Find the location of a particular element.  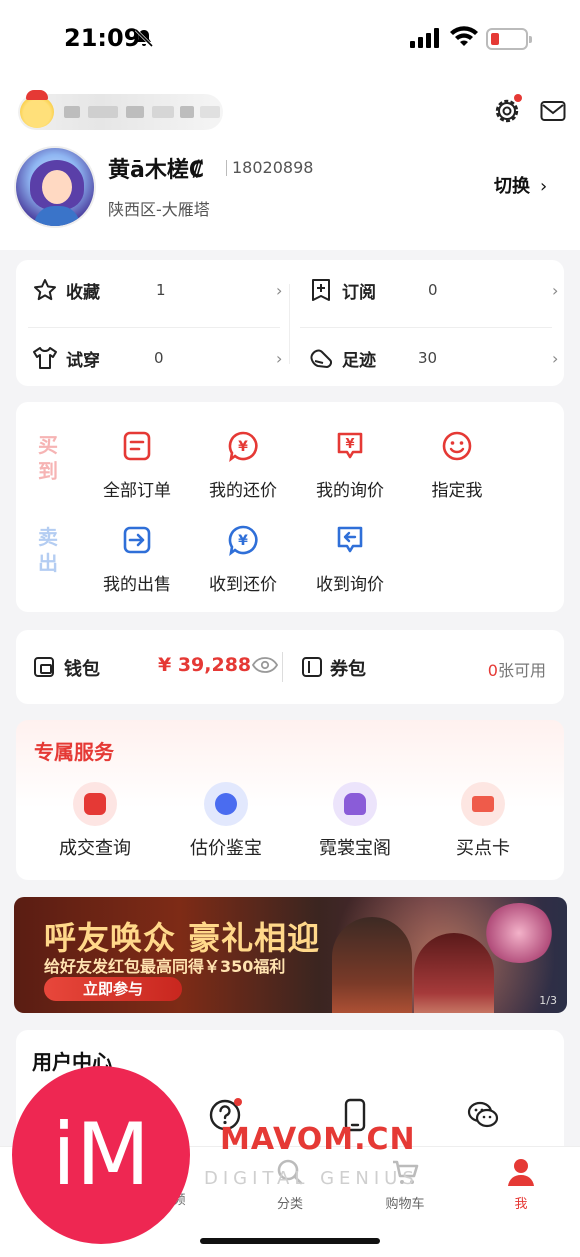

received-offer-icon: ¥ is located at coordinates (243, 540).